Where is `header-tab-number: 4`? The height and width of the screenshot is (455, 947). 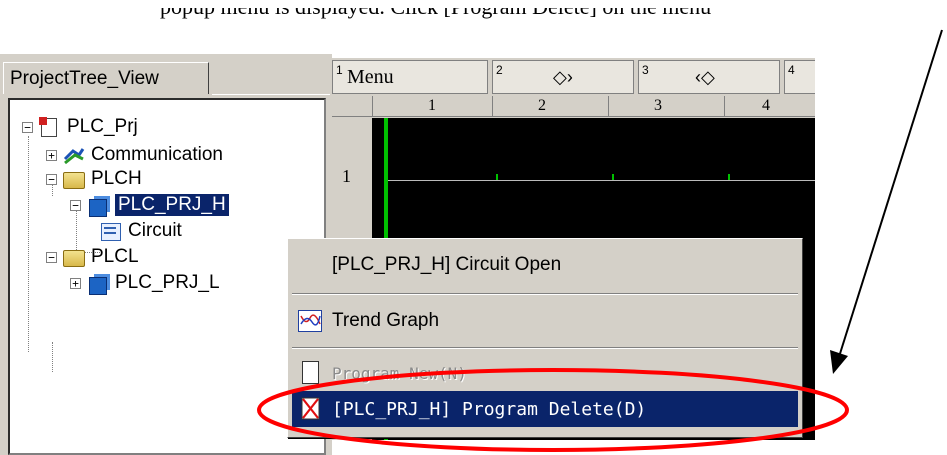
header-tab-number: 4 is located at coordinates (791, 70).